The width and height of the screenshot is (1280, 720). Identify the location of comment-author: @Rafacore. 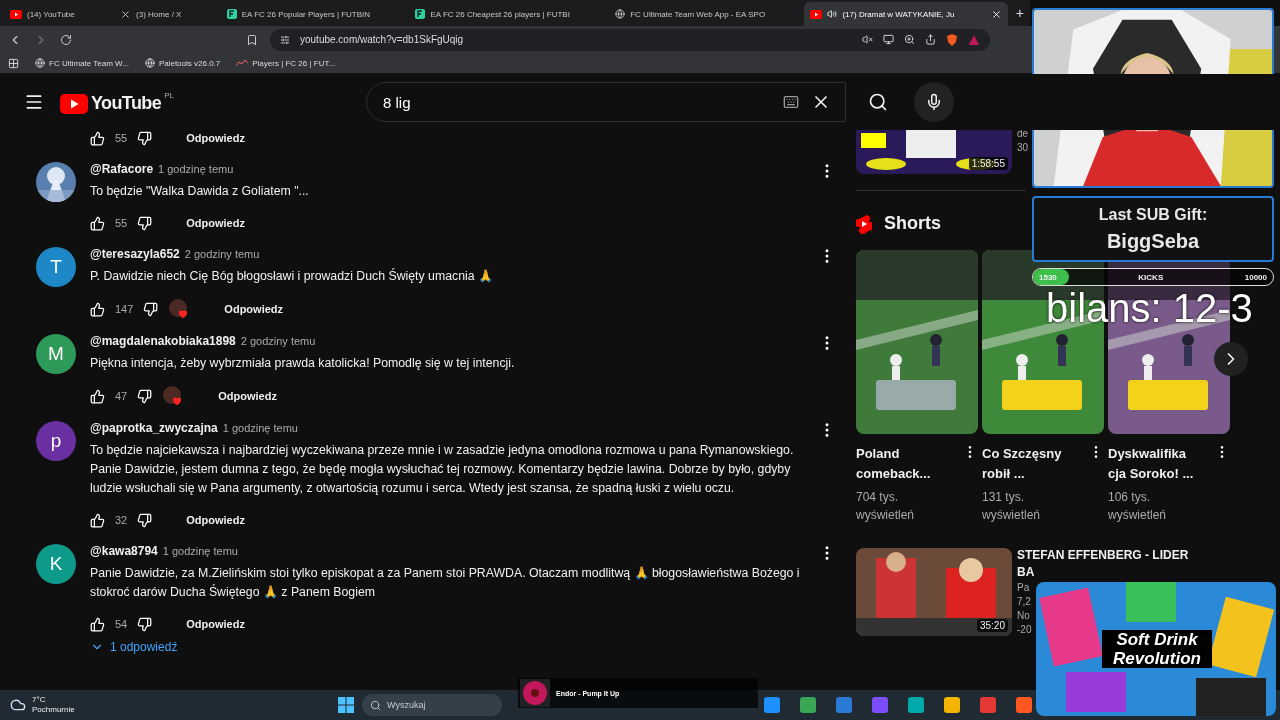
(122, 169).